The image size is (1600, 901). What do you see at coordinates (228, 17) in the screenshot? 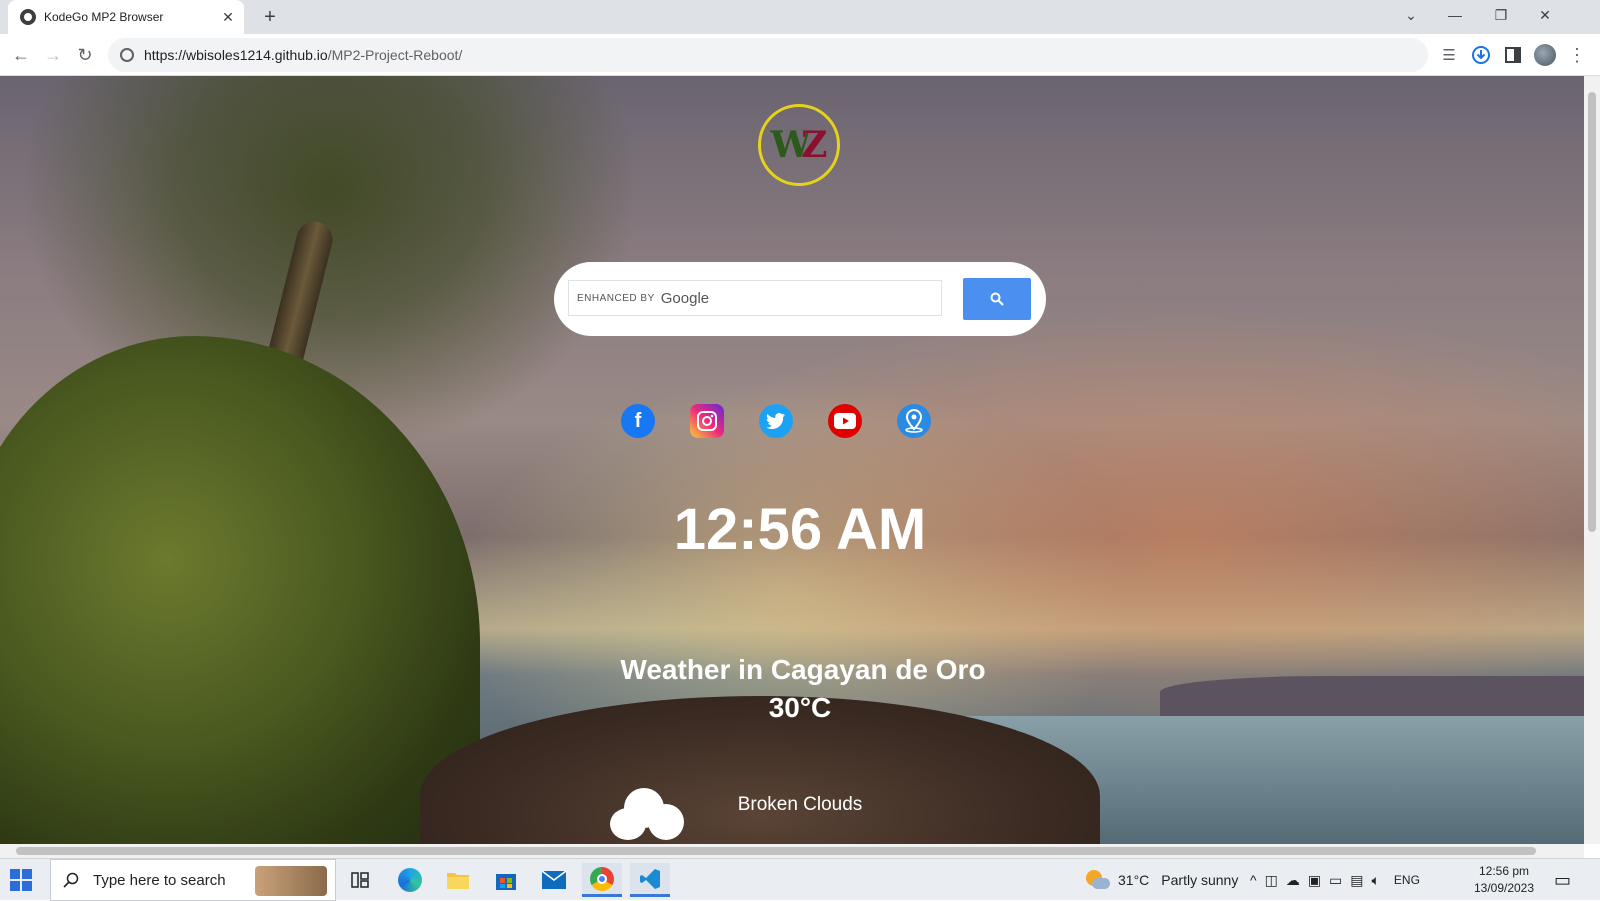
I see `close-tab-icon: ✕` at bounding box center [228, 17].